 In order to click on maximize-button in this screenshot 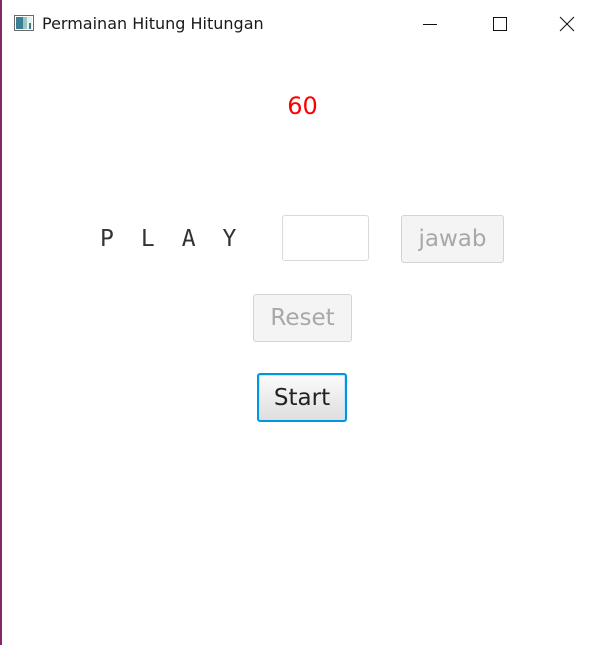, I will do `click(499, 23)`.